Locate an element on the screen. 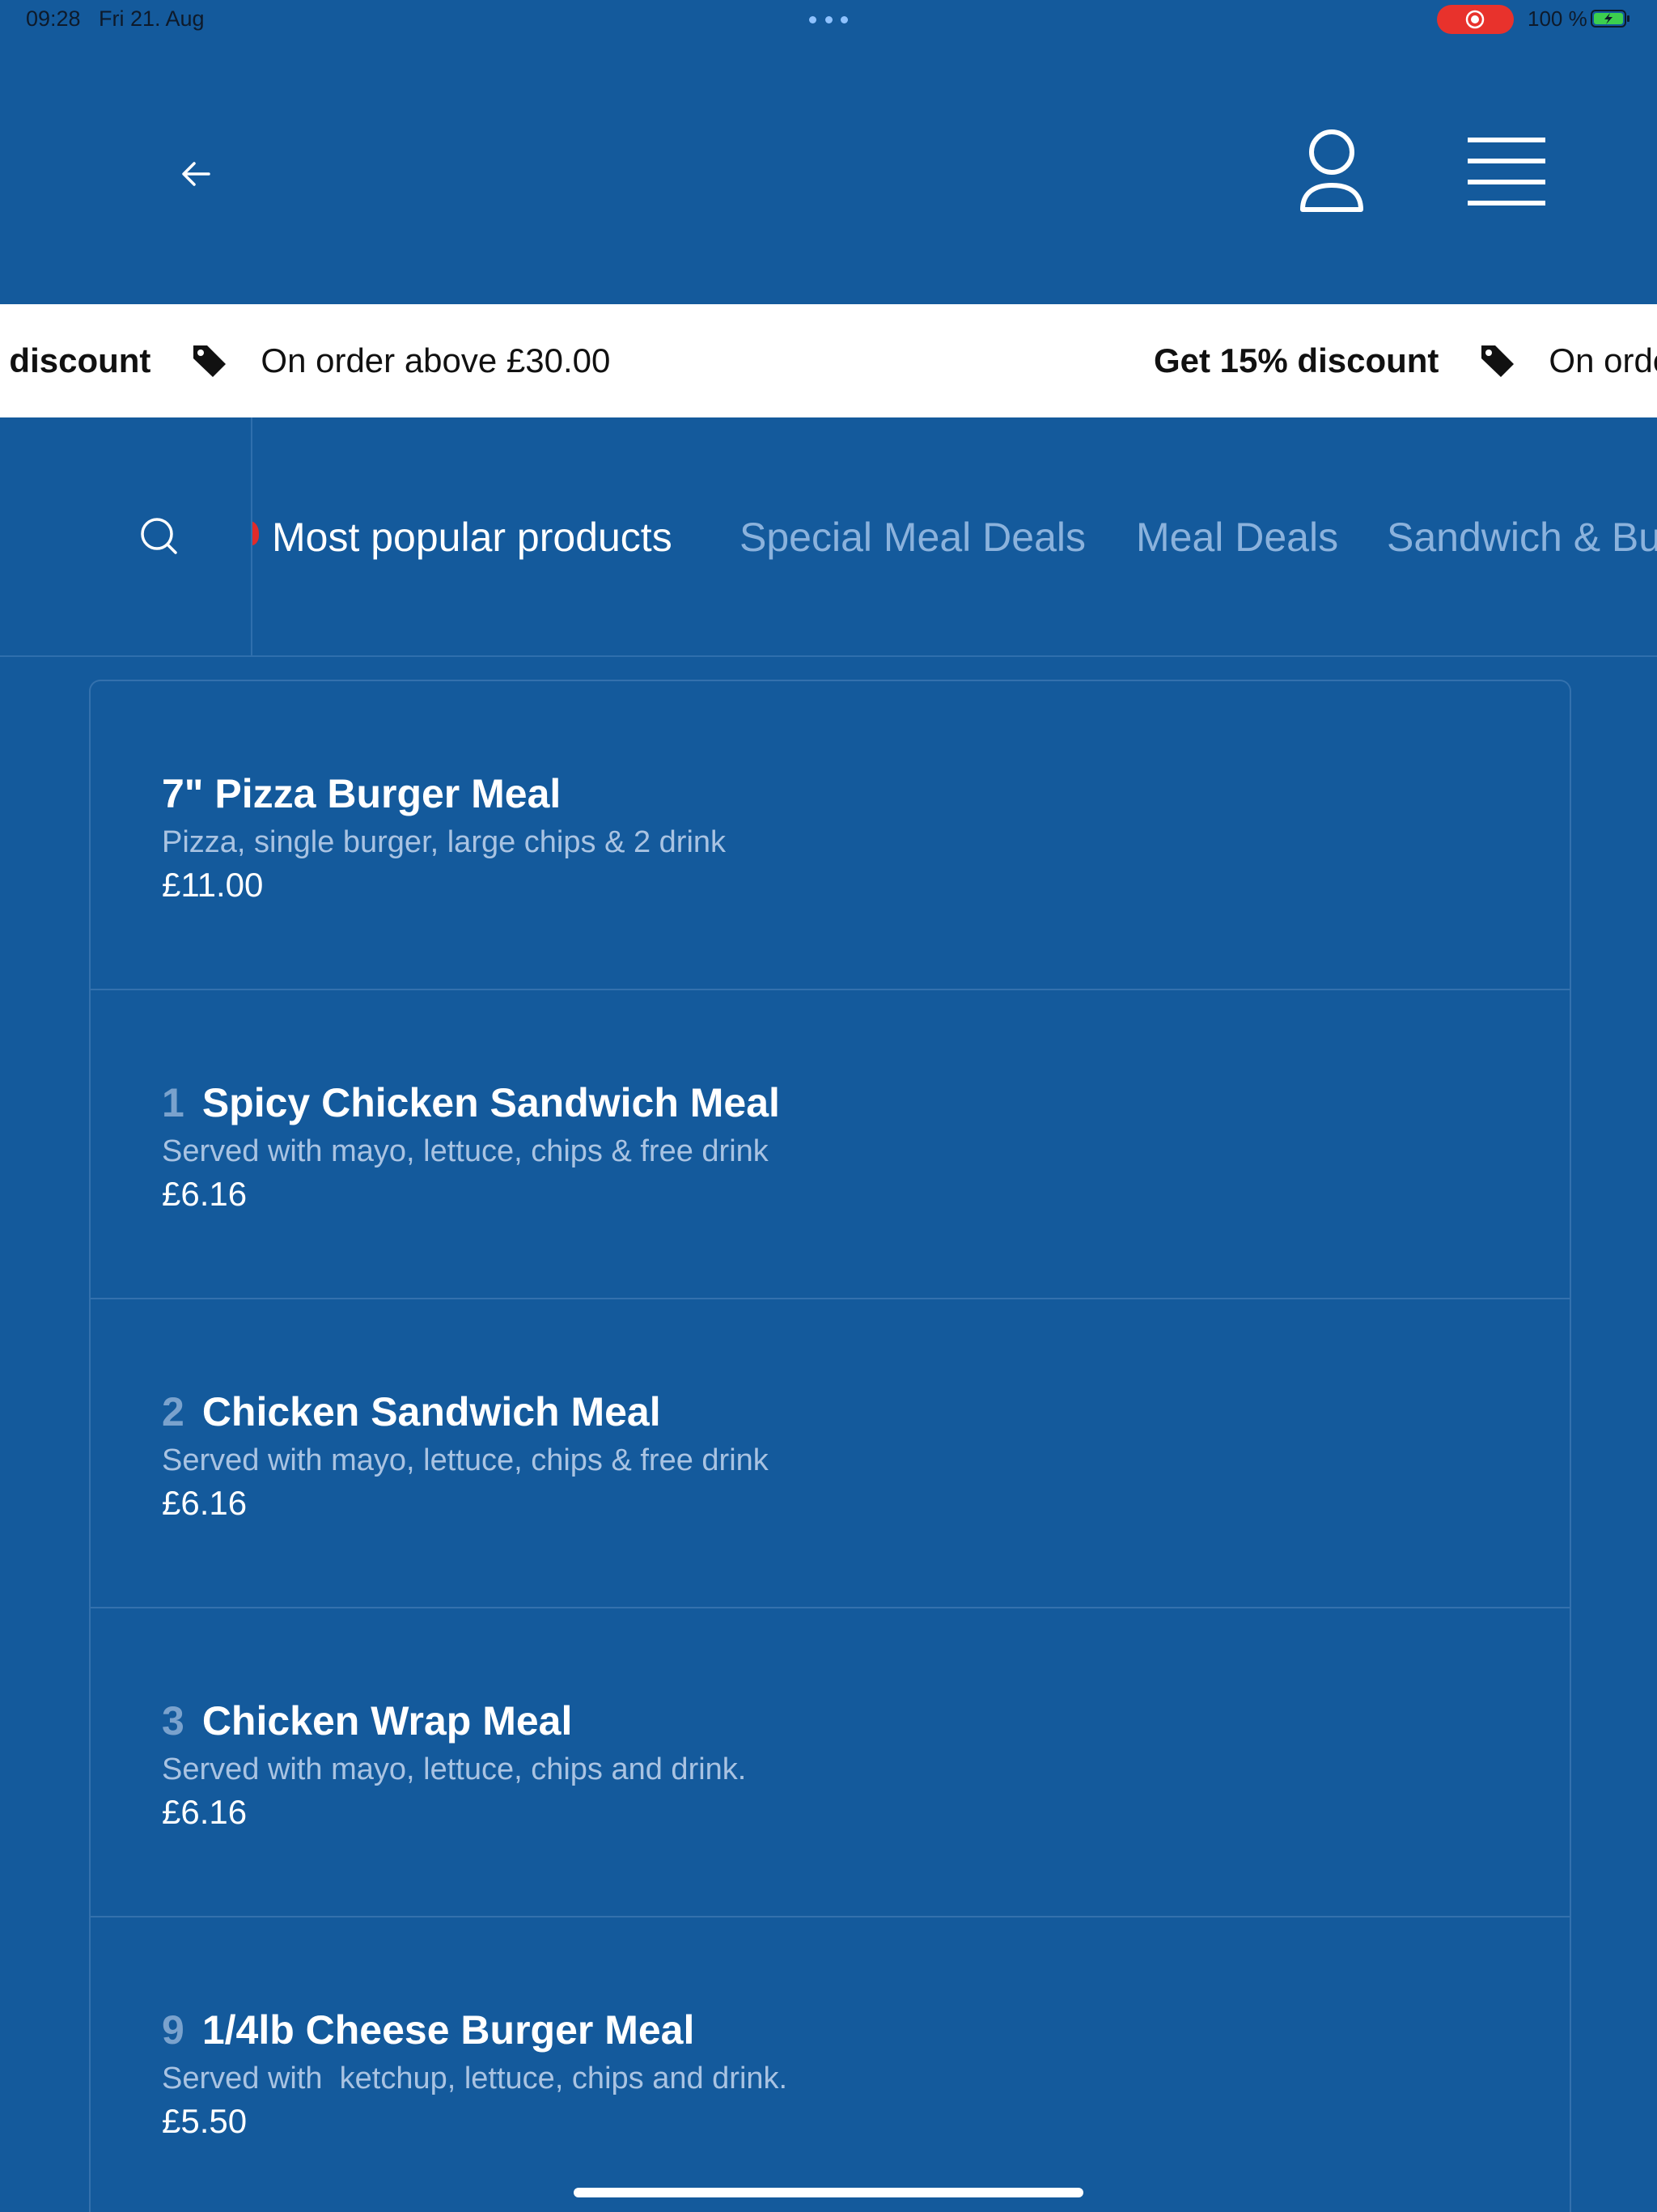 Image resolution: width=1657 pixels, height=2212 pixels. status-bar: 09:28 Fri 21. Aug 100 % is located at coordinates (828, 19).